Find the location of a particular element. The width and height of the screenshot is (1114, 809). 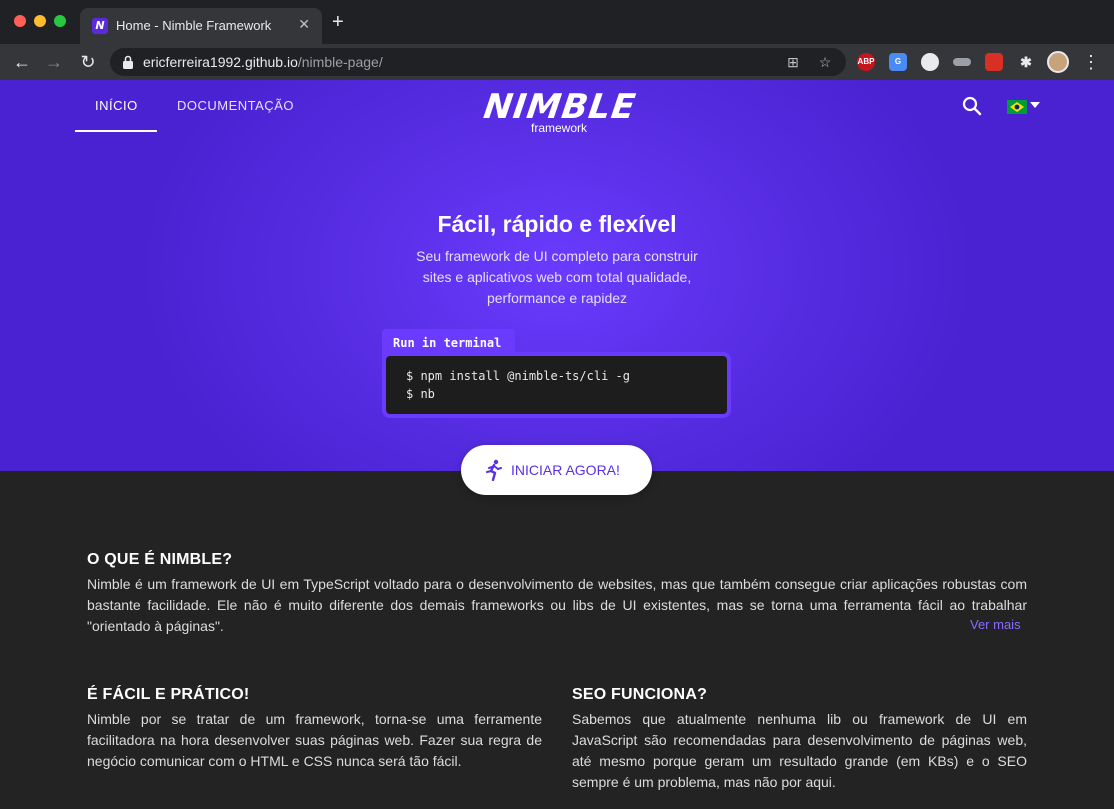

browser-tab: N Home - Nimble Framework ✕ is located at coordinates (201, 26).